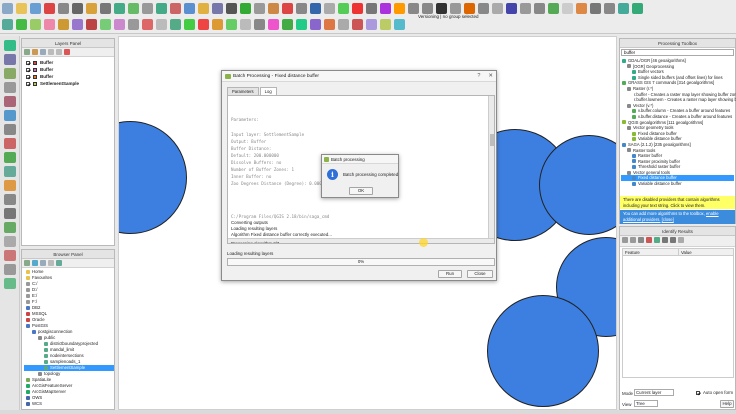 This screenshot has width=736, height=414. I want to click on expand-icon, so click(51, 52).